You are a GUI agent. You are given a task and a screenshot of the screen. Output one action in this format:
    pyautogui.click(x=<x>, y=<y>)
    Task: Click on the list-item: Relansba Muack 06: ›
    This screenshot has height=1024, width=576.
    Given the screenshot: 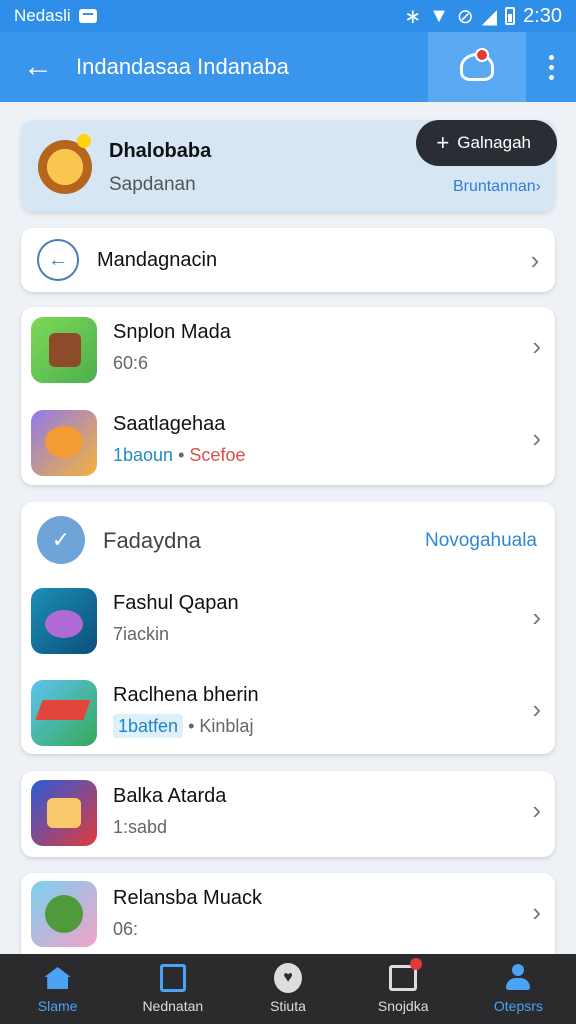 What is the action you would take?
    pyautogui.click(x=288, y=918)
    